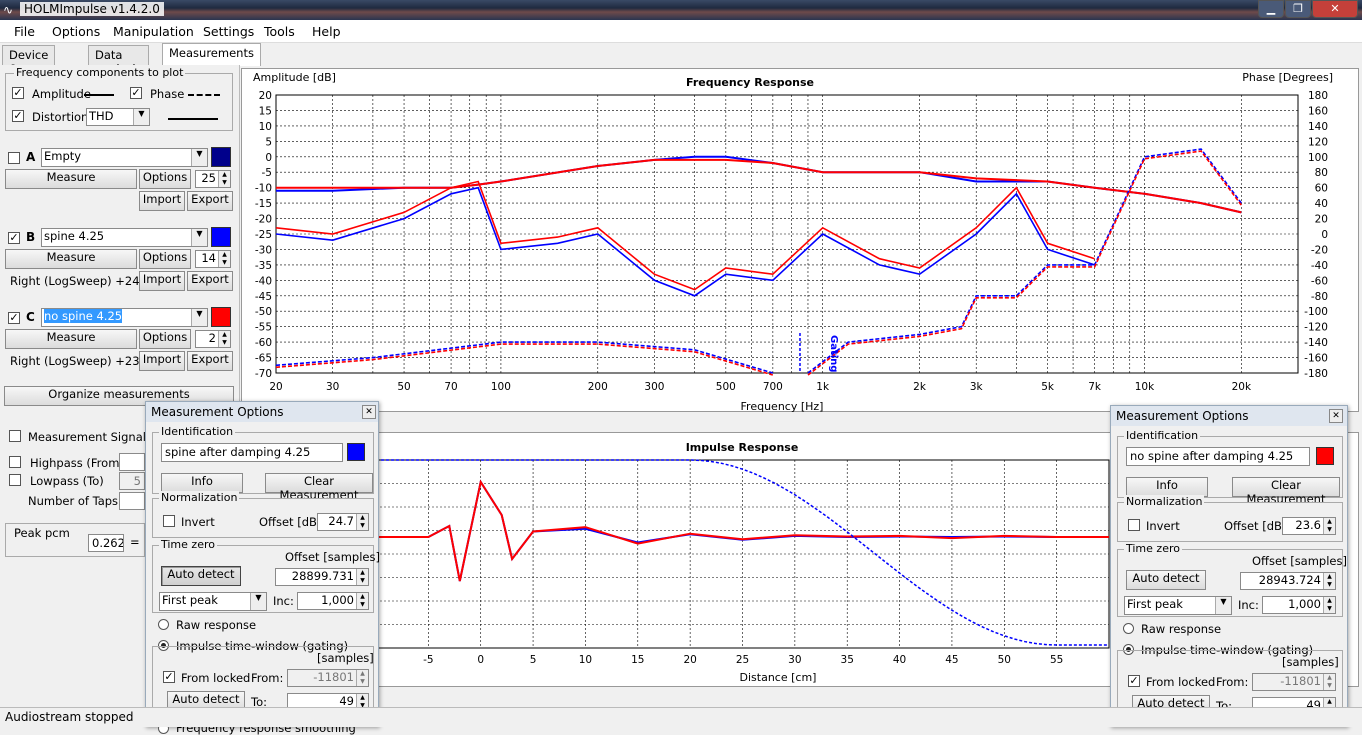 This screenshot has height=735, width=1362. What do you see at coordinates (252, 452) in the screenshot?
I see `dialog-b-name-input: spine after damping 4.25` at bounding box center [252, 452].